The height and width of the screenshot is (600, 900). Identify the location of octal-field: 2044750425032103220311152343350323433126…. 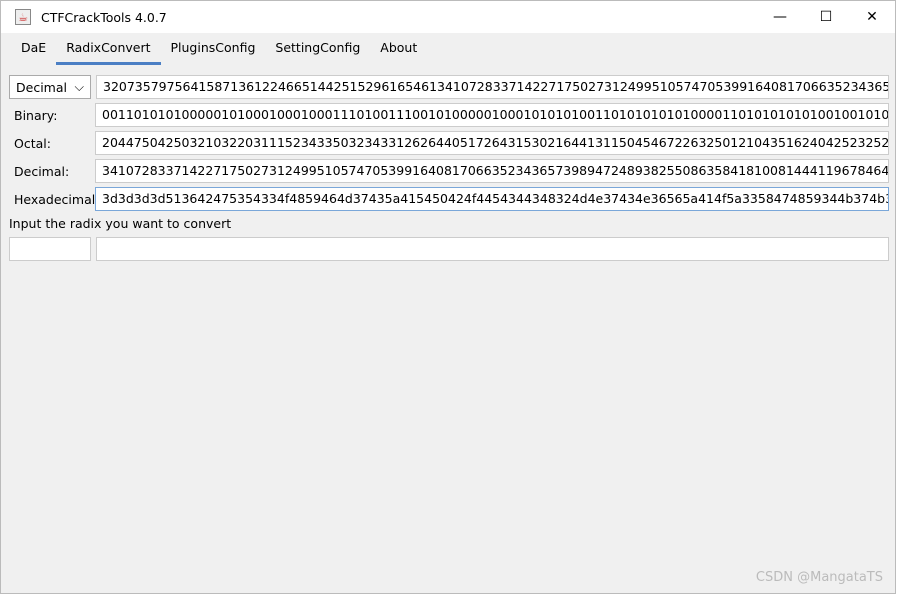
(492, 143).